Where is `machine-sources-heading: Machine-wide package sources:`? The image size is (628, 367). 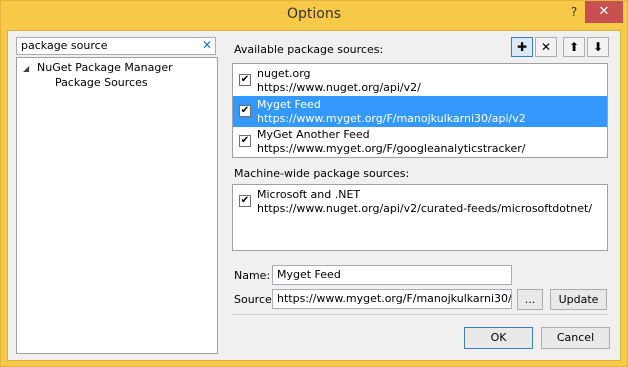 machine-sources-heading: Machine-wide package sources: is located at coordinates (322, 173).